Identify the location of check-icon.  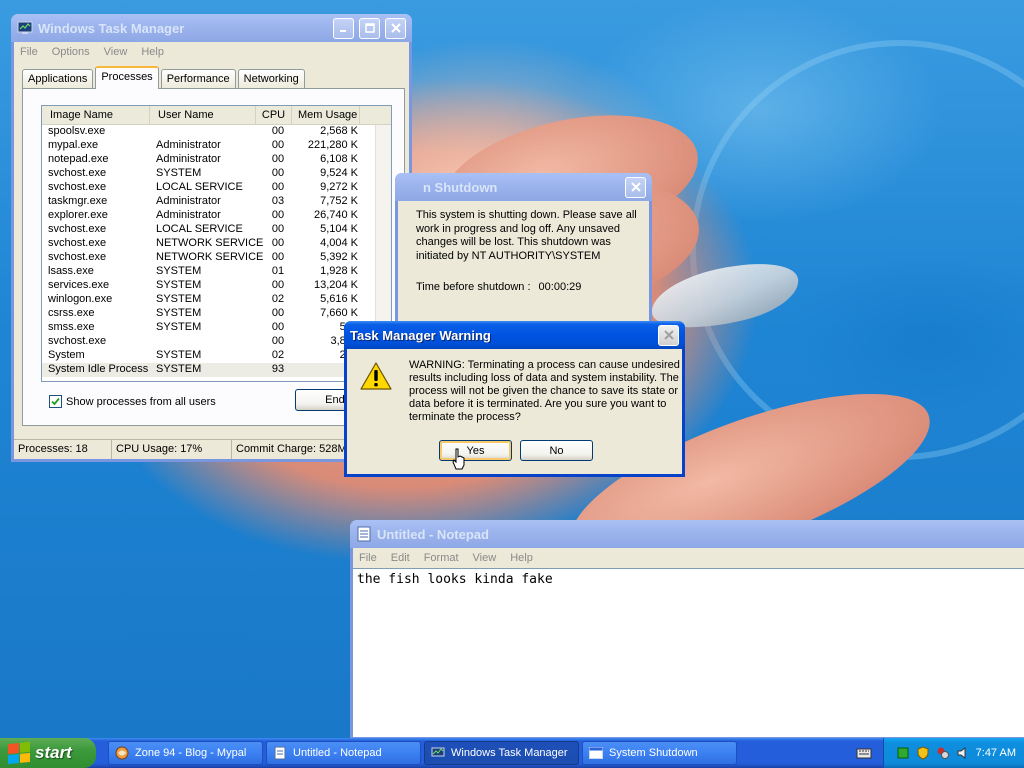
(55, 401).